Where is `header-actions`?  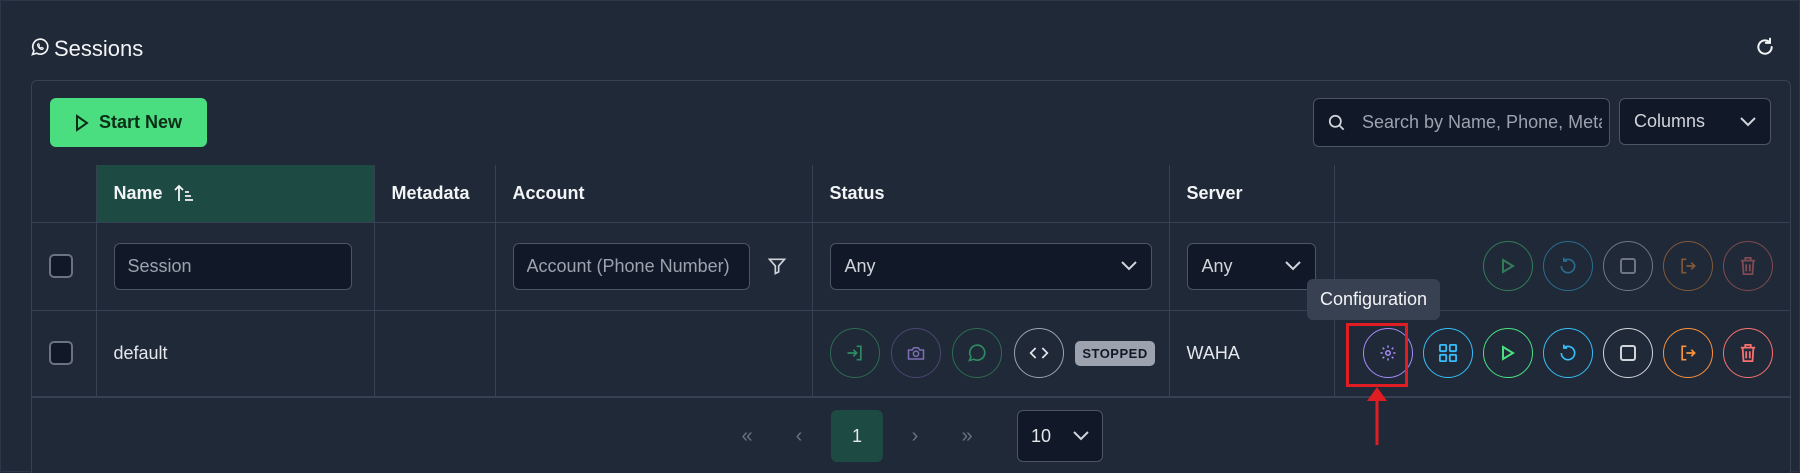
header-actions is located at coordinates (1562, 194).